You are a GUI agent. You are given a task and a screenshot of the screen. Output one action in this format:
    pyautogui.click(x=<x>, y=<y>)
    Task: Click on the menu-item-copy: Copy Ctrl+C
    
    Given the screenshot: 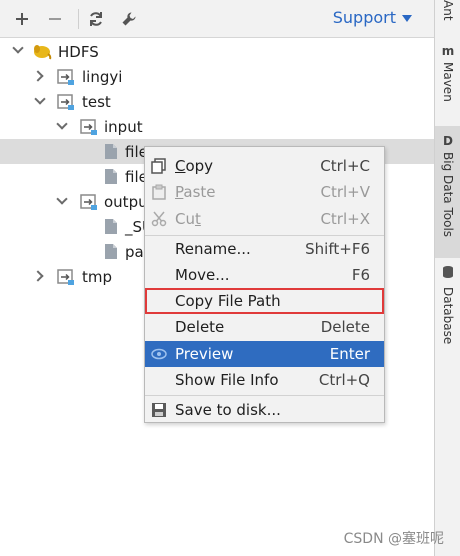 What is the action you would take?
    pyautogui.click(x=264, y=166)
    